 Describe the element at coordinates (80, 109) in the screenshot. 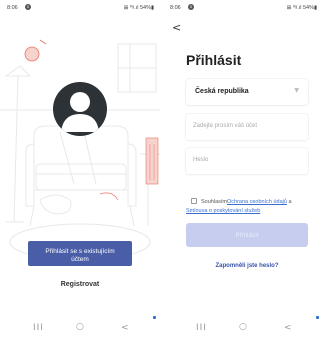

I see `avatar-icon` at that location.